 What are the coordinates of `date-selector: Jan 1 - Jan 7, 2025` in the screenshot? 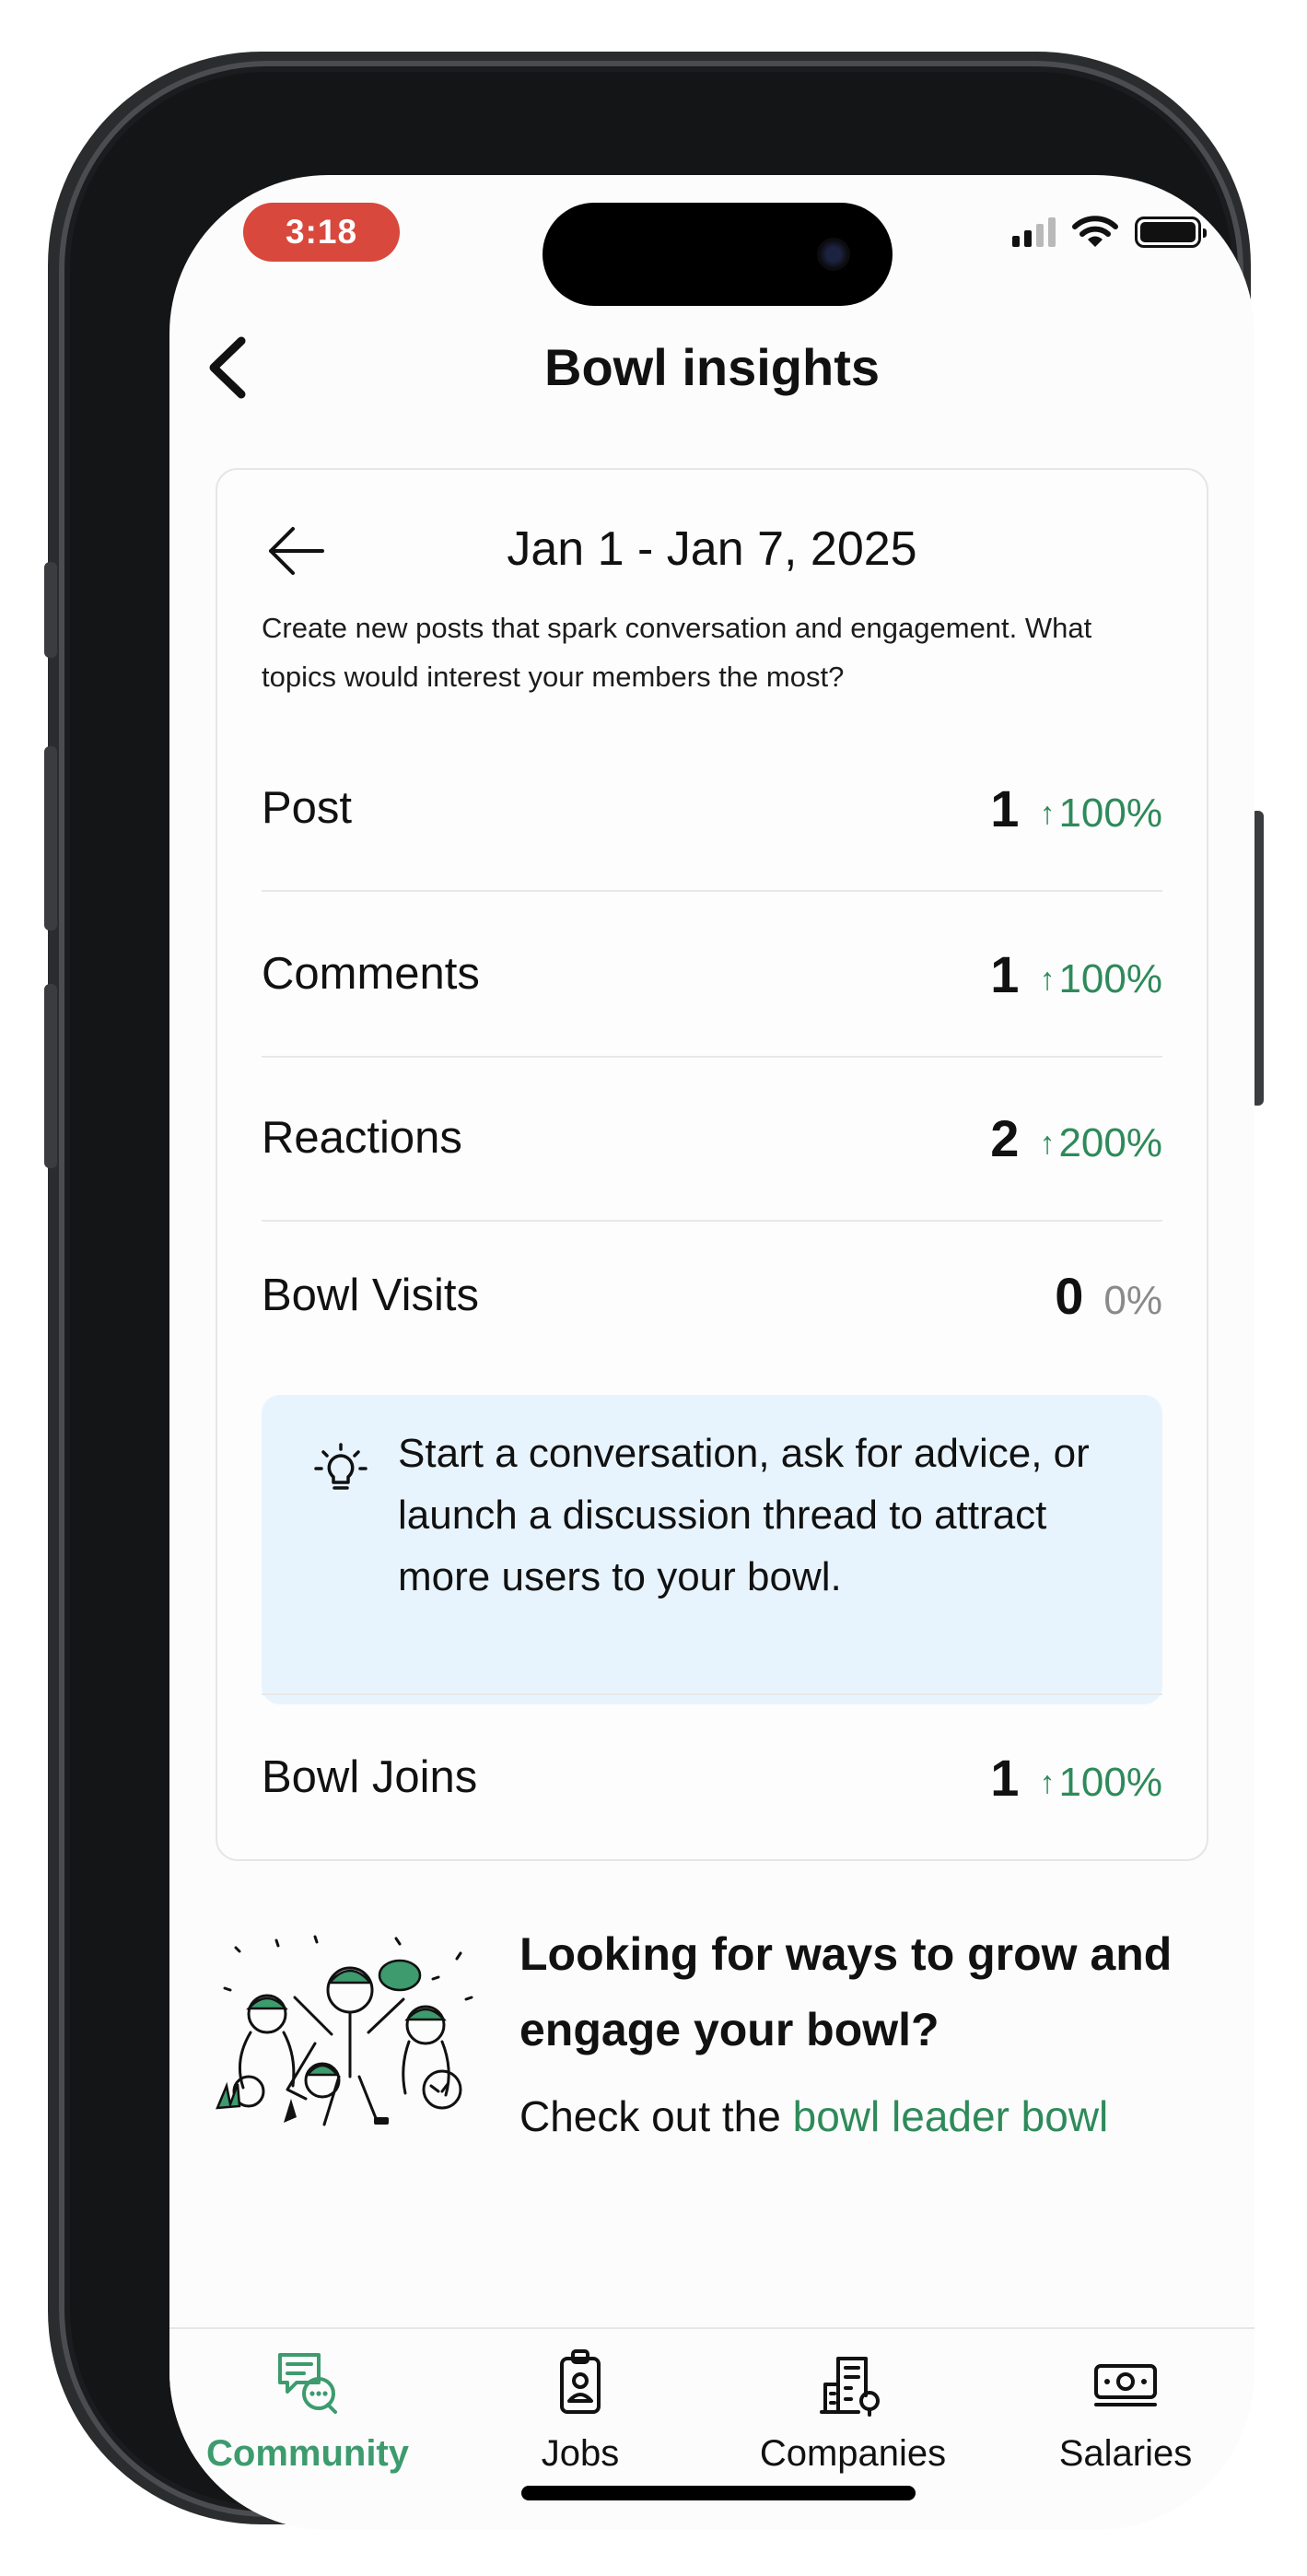 It's located at (712, 548).